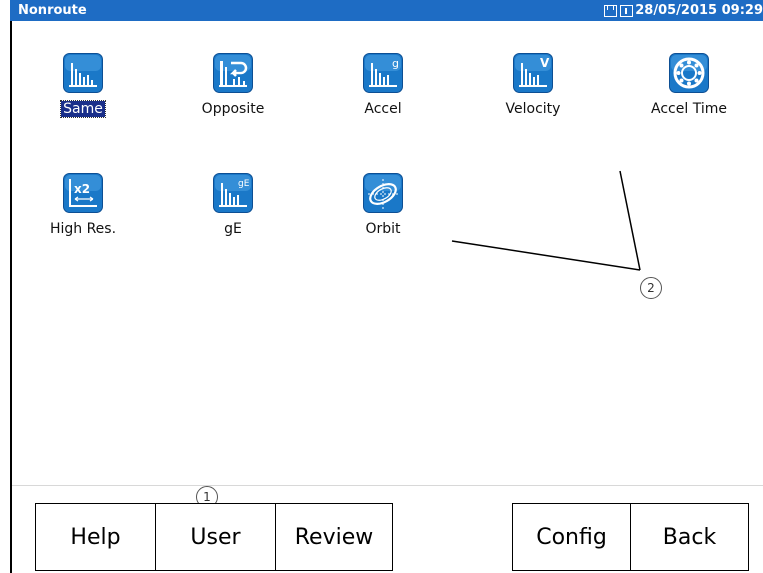  What do you see at coordinates (83, 73) in the screenshot?
I see `spectrum-same-icon` at bounding box center [83, 73].